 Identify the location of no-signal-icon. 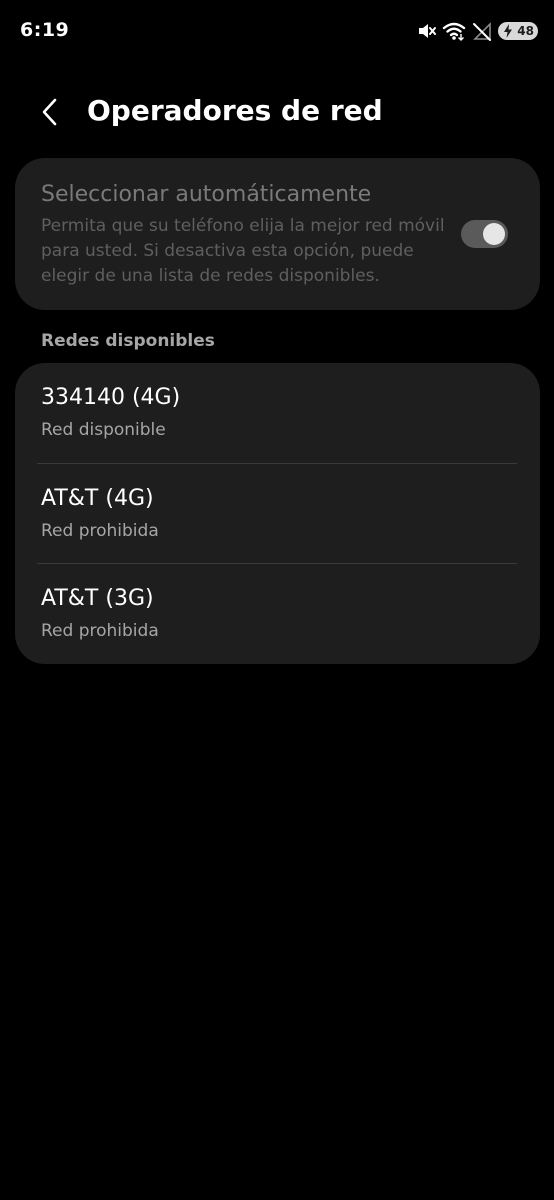
(482, 31).